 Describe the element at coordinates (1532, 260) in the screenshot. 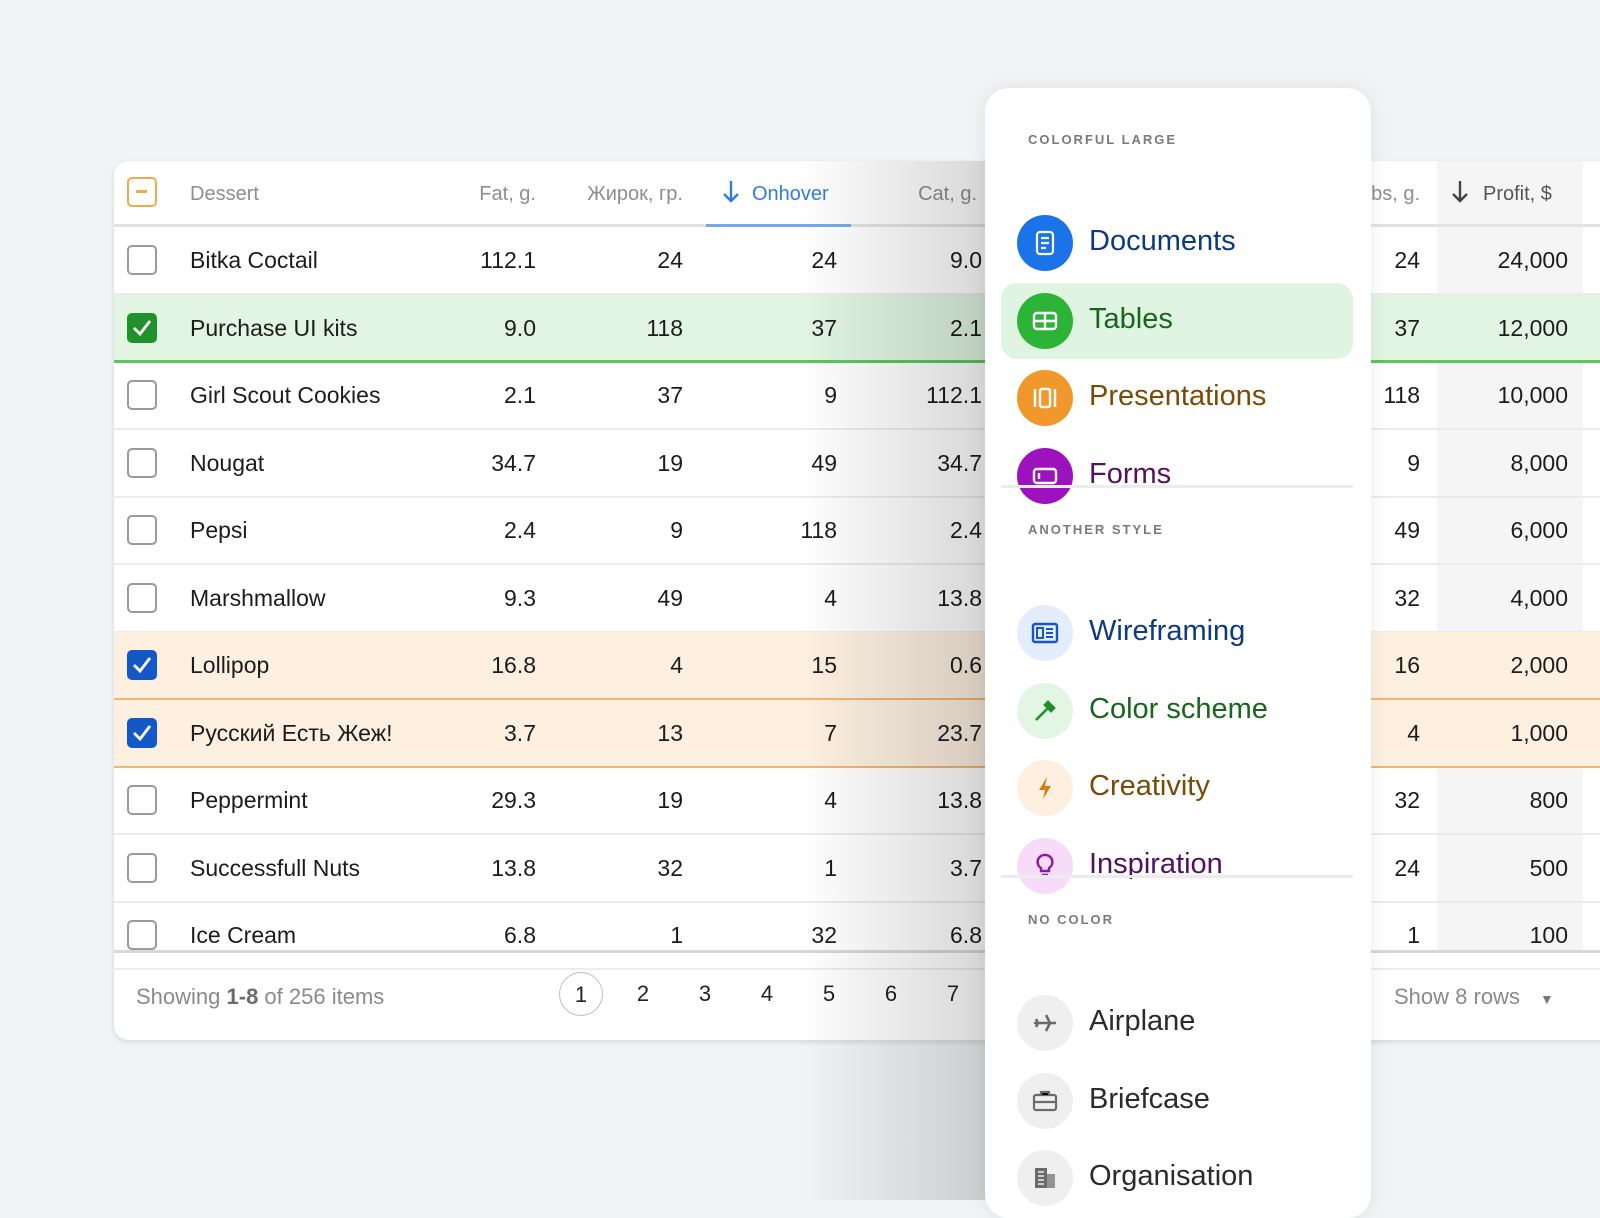

I see `cell-profit: 24,000` at that location.